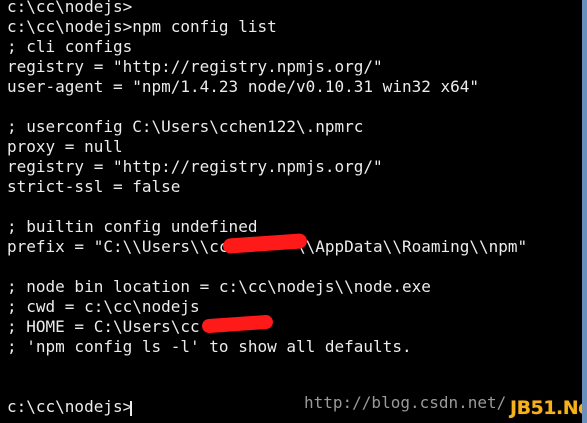  Describe the element at coordinates (70, 406) in the screenshot. I see `console-line-21: c:\cc\nodejs>` at that location.